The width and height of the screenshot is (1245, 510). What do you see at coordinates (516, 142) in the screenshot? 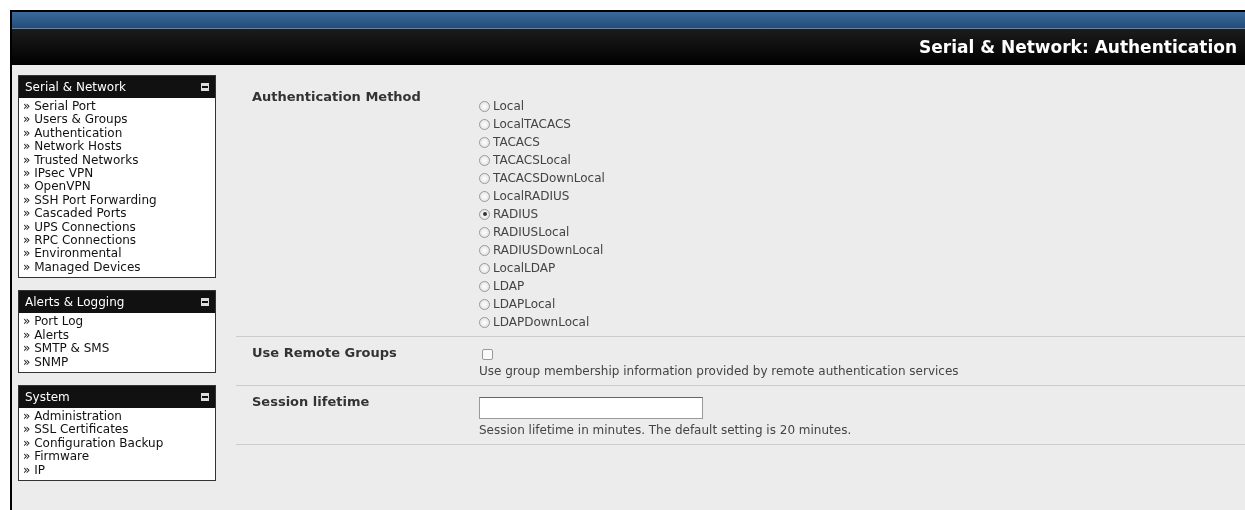
I see `option-label: TACACS` at bounding box center [516, 142].